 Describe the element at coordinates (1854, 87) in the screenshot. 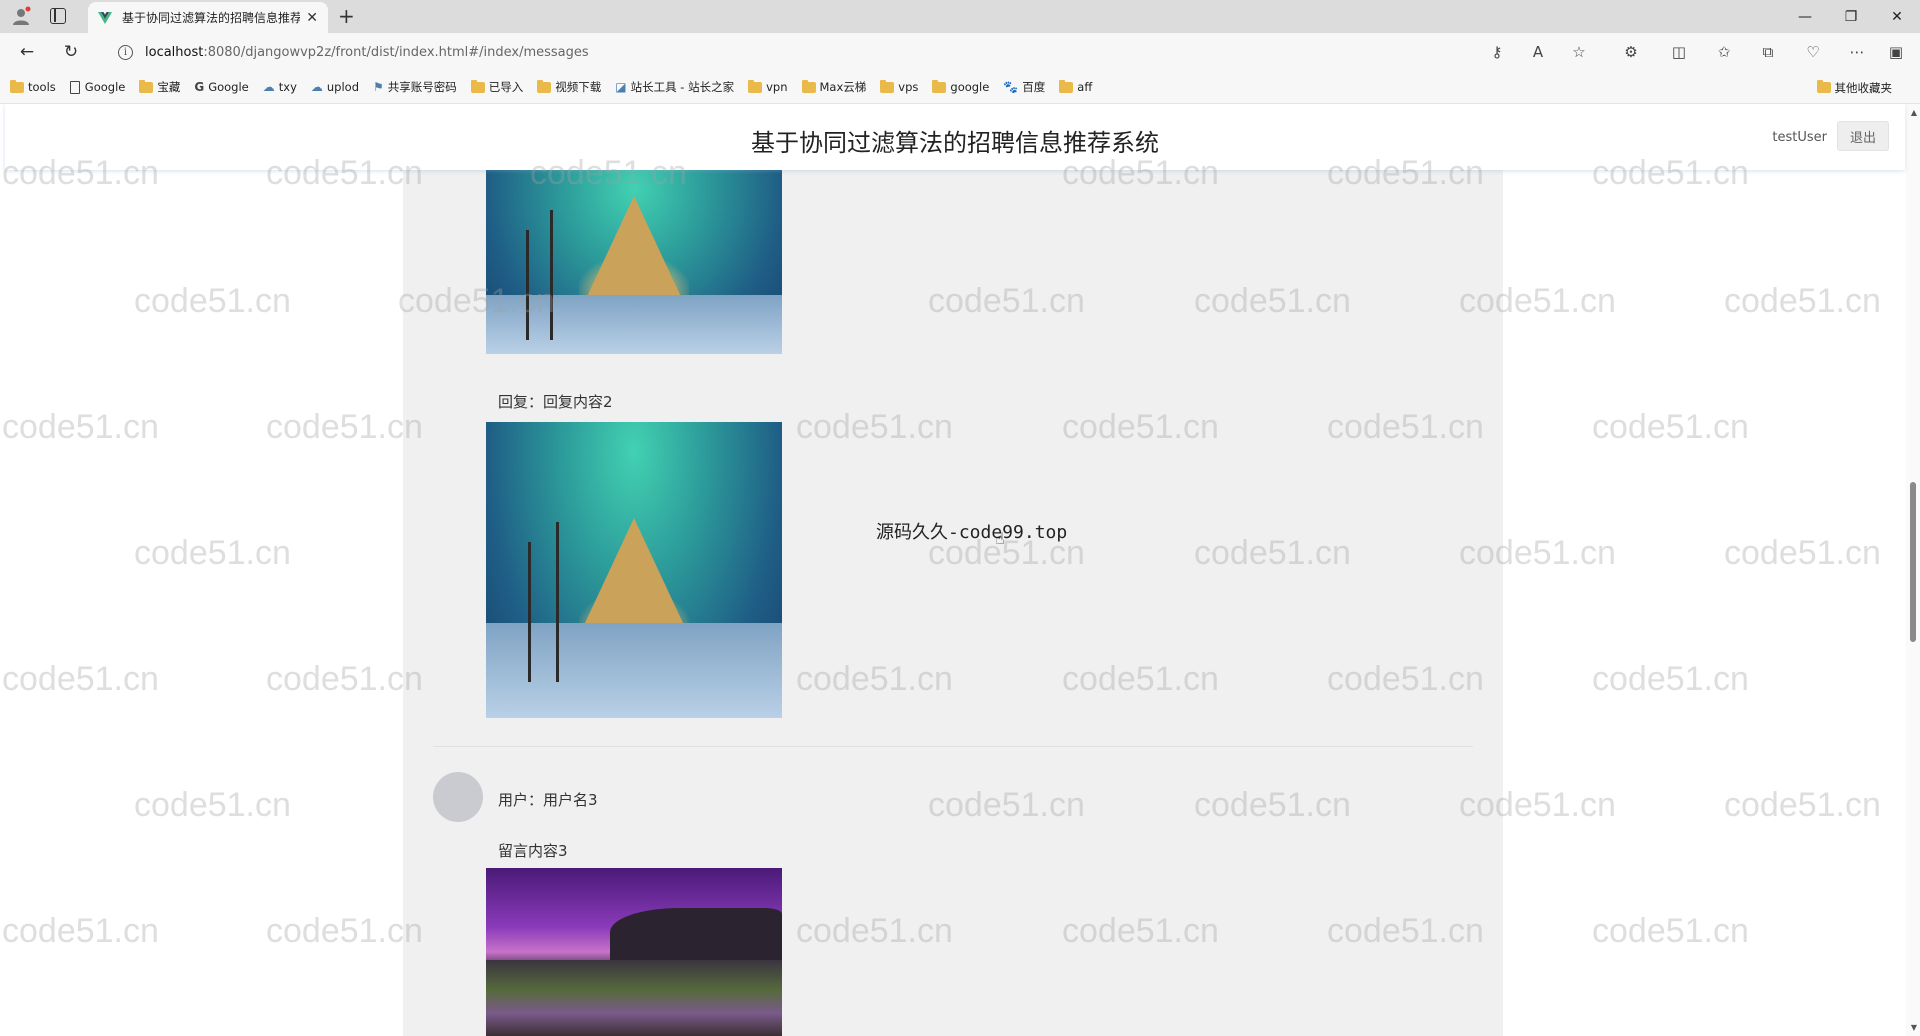

I see `bookmark-other-favorites: 其他收藏夹` at that location.